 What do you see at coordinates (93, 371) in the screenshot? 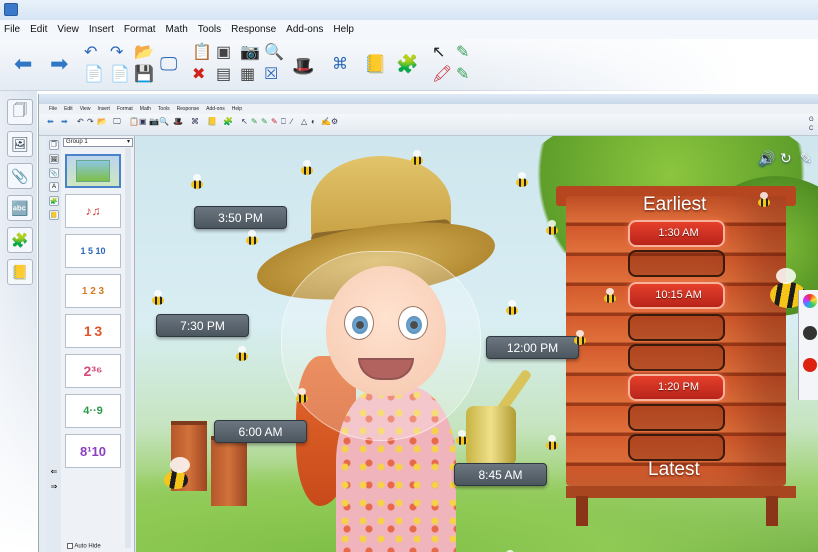
I see `page-thumbnail-6: 2³⁶` at bounding box center [93, 371].